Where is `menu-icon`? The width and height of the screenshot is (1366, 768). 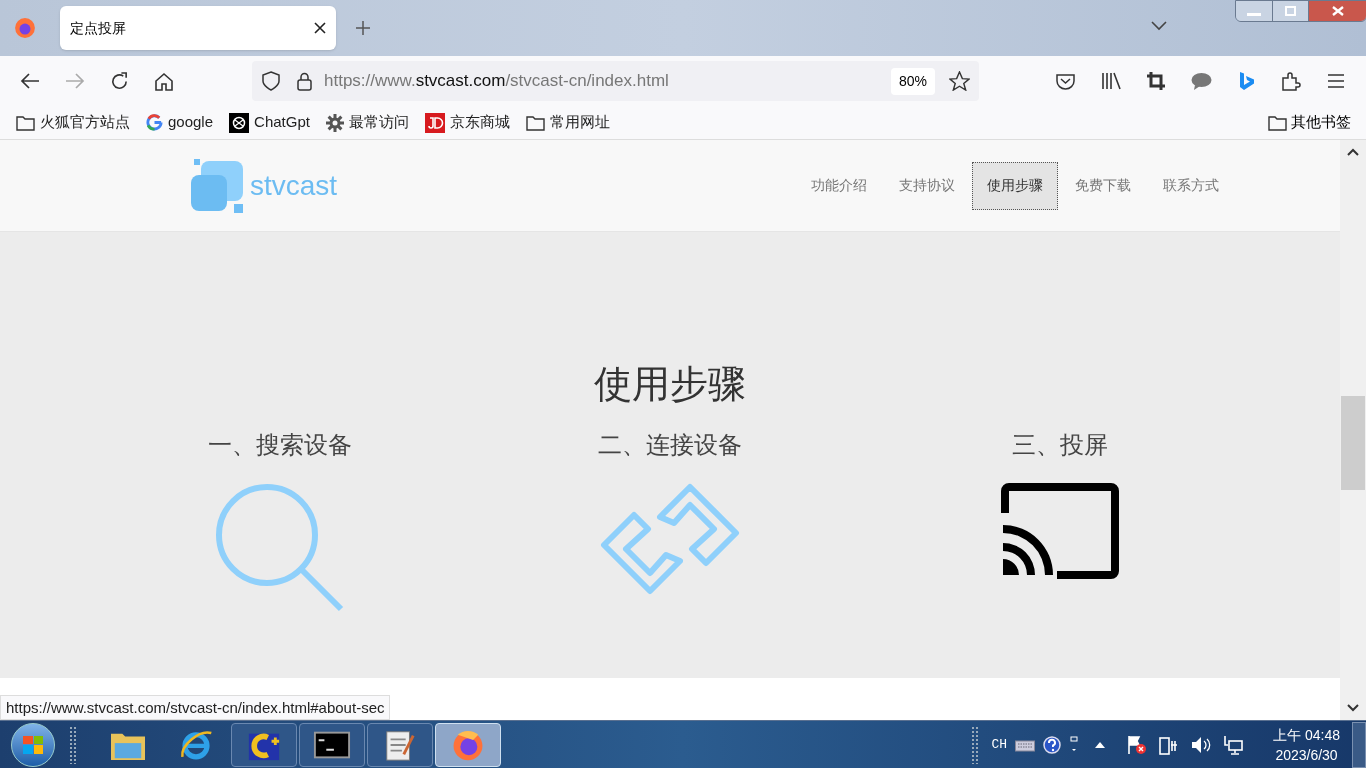 menu-icon is located at coordinates (1336, 81).